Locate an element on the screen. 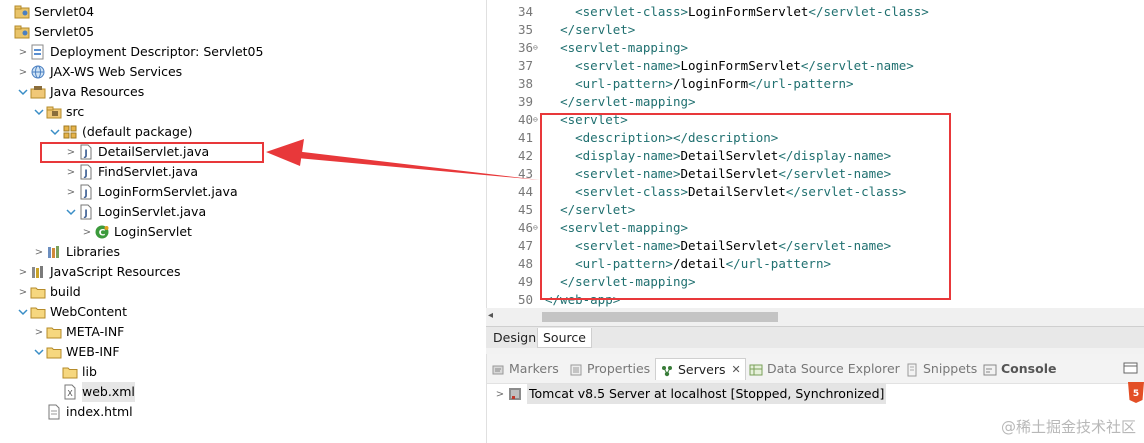  line-number: 35 is located at coordinates (525, 29).